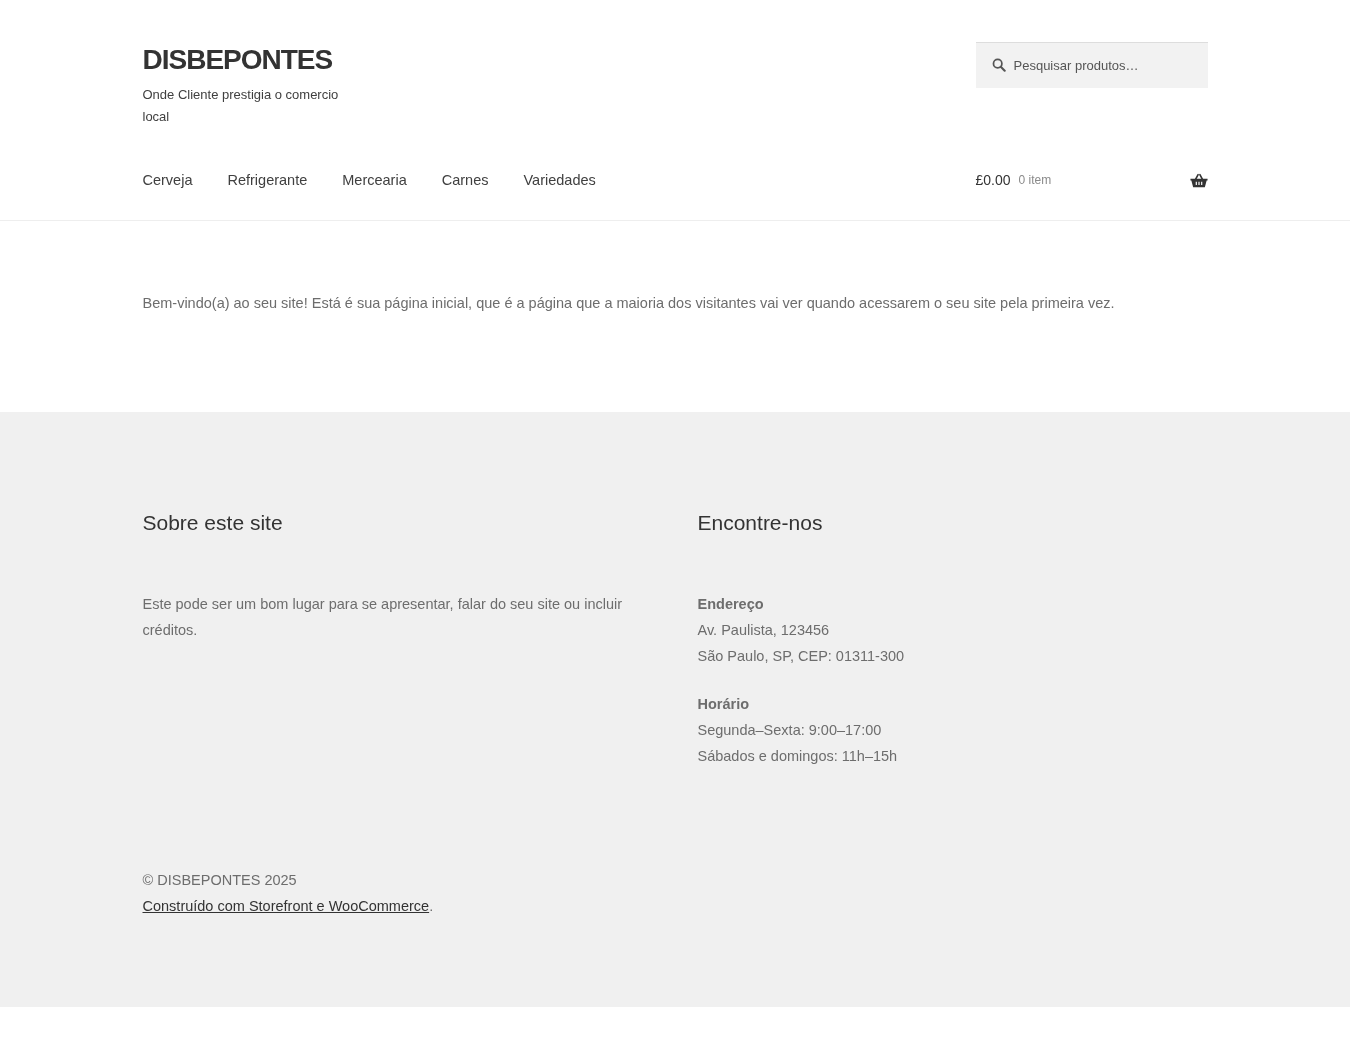 The image size is (1350, 1037). Describe the element at coordinates (286, 906) in the screenshot. I see `credit-link: Construído com Storefront e WooCommerce` at that location.